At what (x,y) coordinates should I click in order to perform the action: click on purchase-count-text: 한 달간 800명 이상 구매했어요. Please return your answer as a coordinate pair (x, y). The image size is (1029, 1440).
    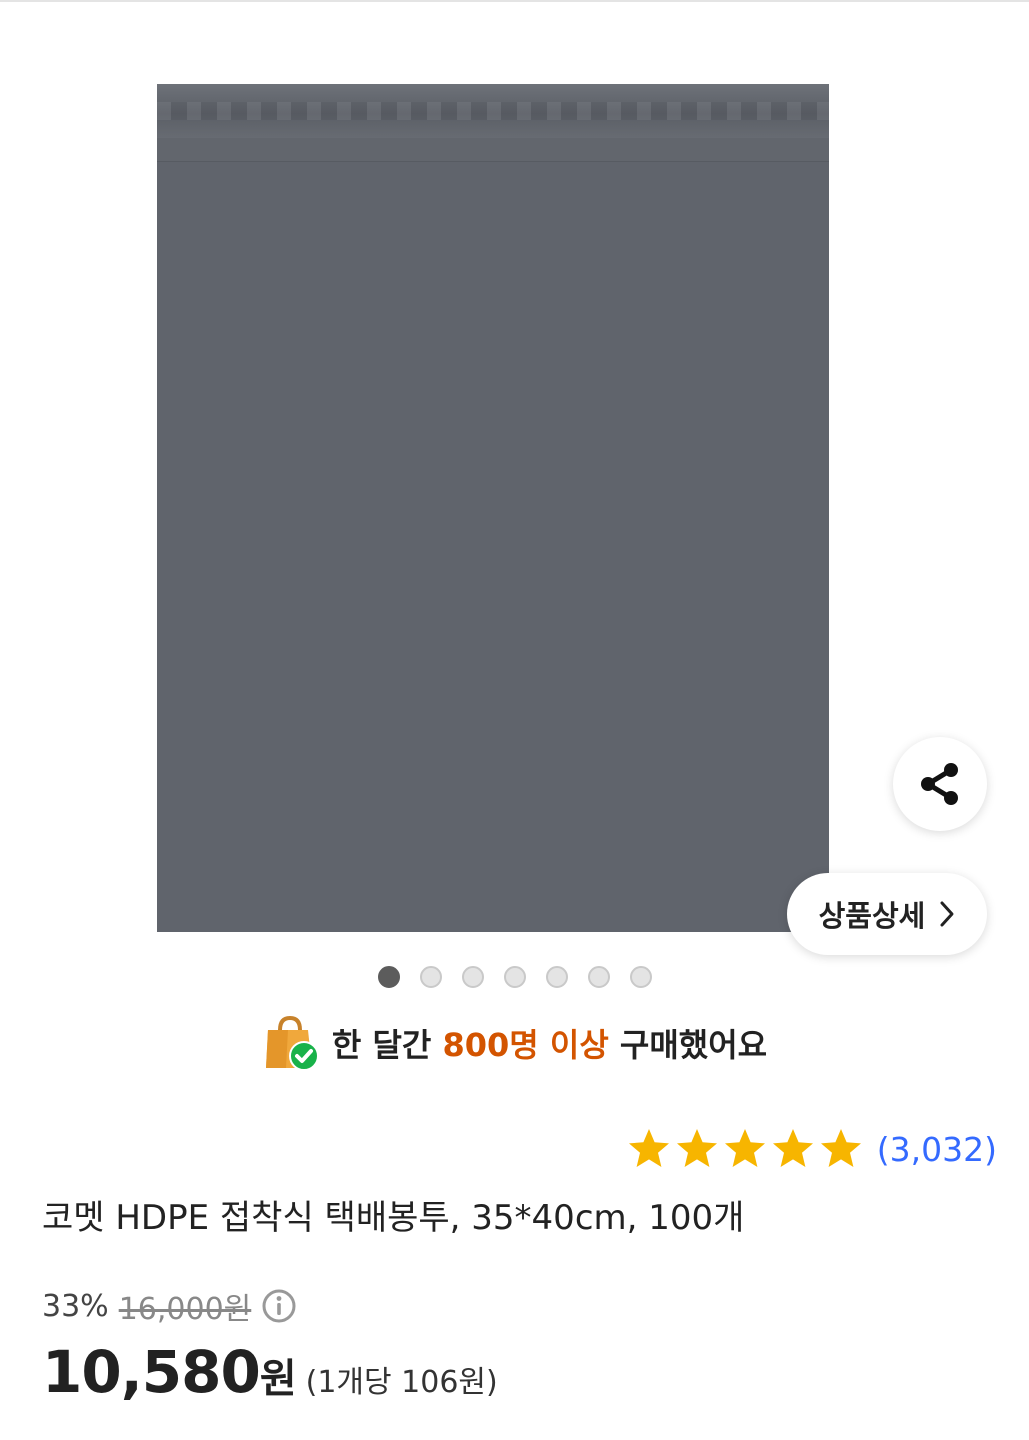
    Looking at the image, I should click on (549, 1043).